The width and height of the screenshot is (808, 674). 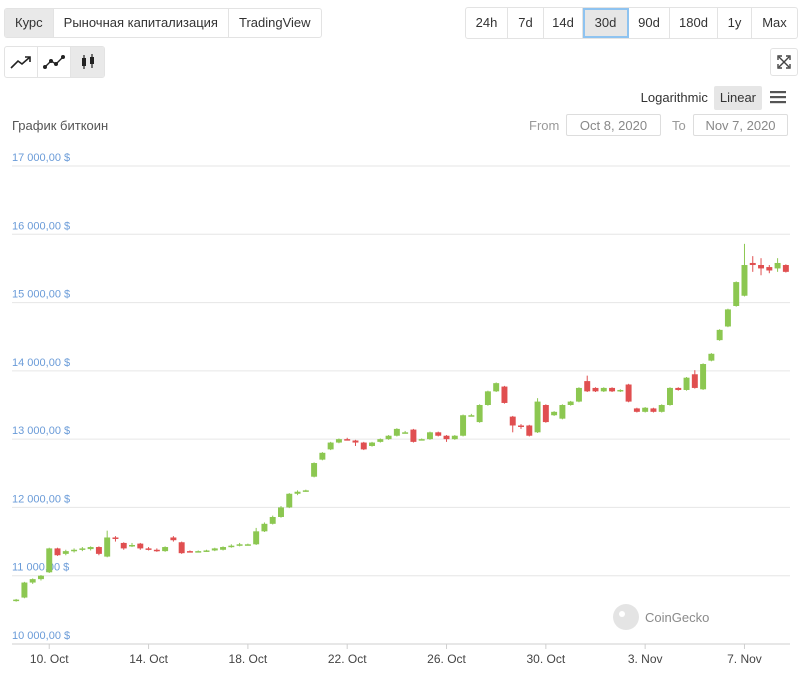 I want to click on to-label: To, so click(x=679, y=125).